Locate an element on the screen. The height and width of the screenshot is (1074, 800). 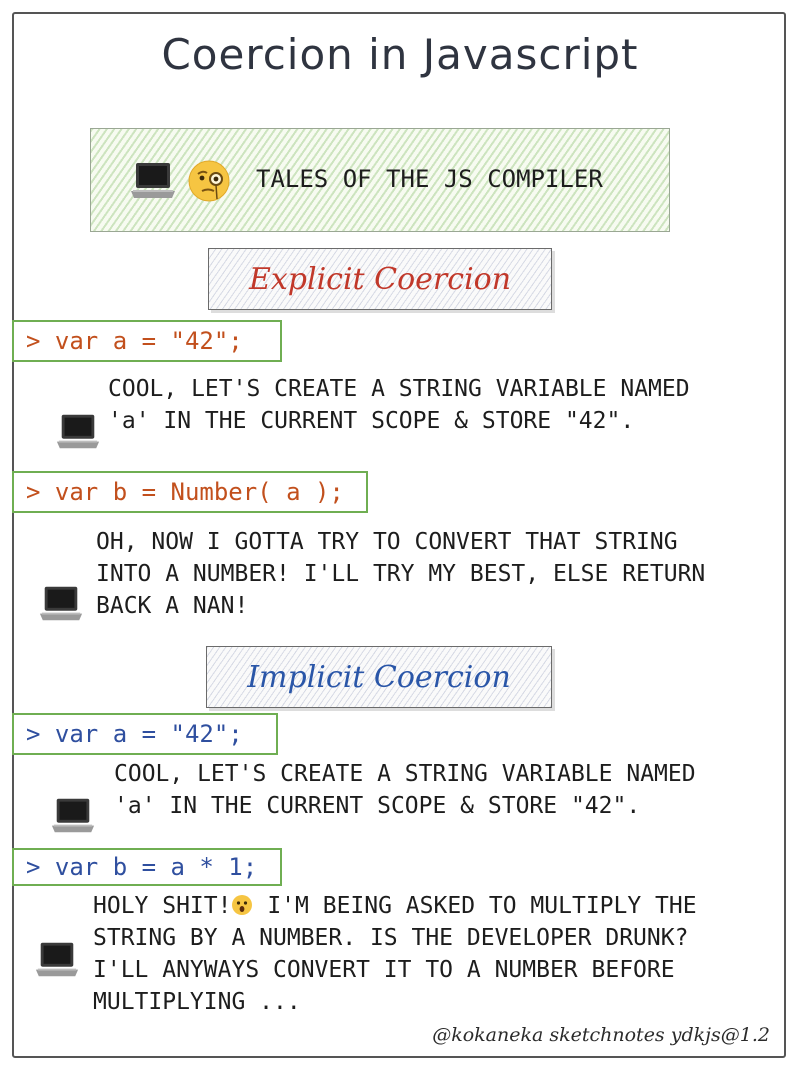
monocle-face-icon is located at coordinates (209, 181).